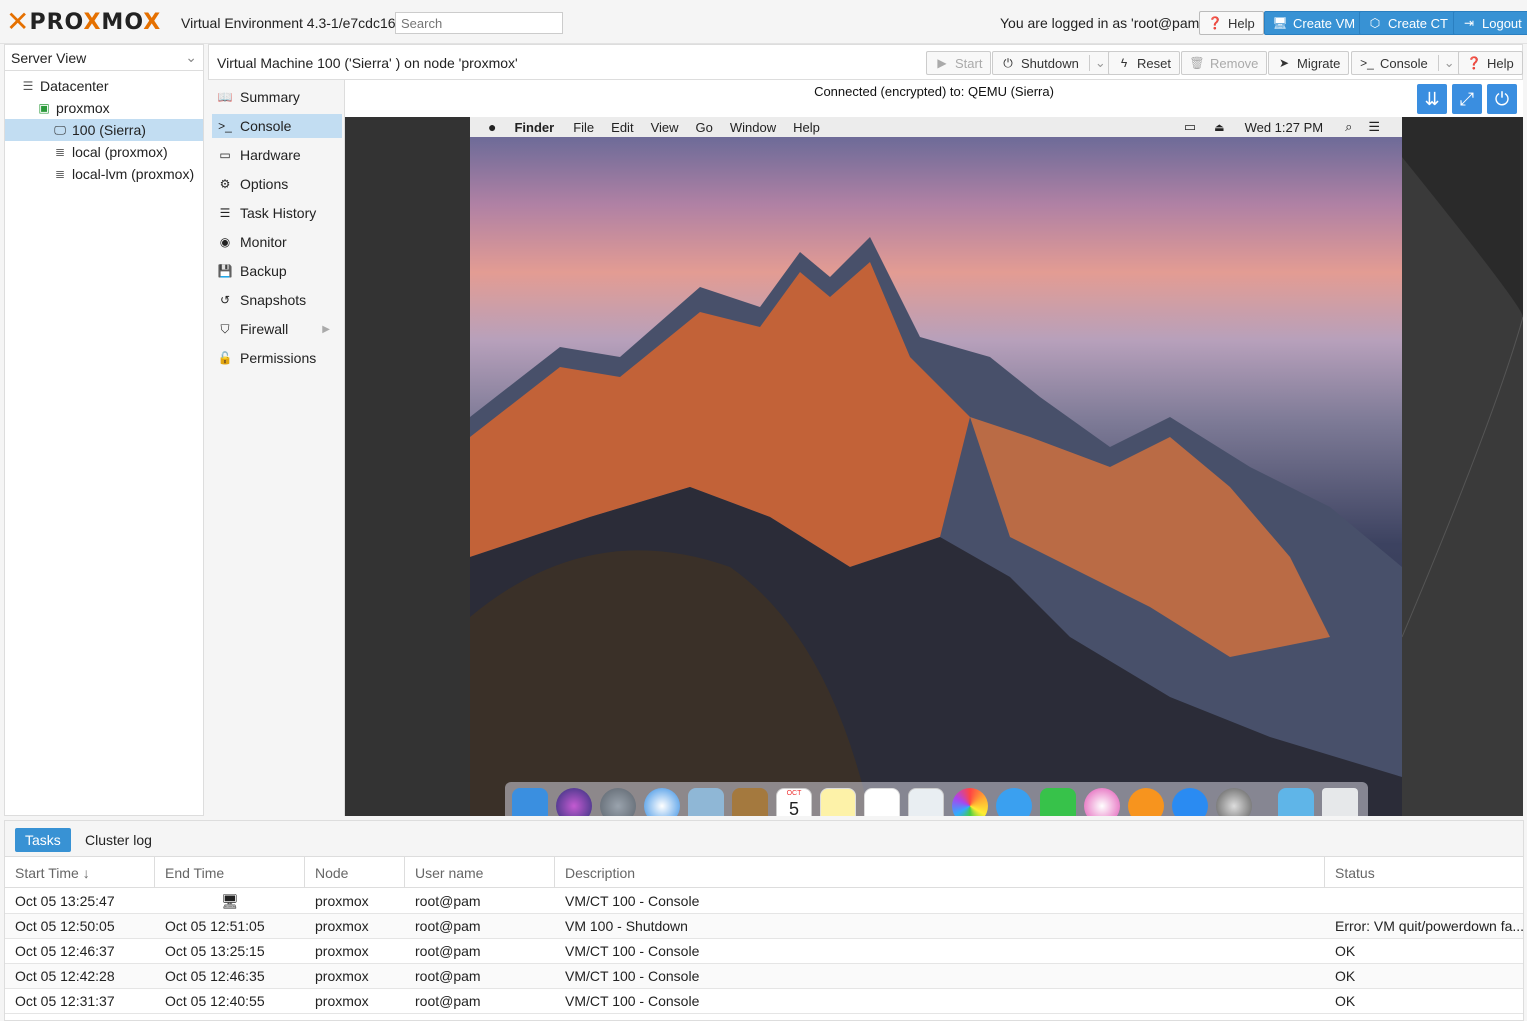 The height and width of the screenshot is (1021, 1527). Describe the element at coordinates (1314, 23) in the screenshot. I see `create-vm-button: 🖥 Create VM` at that location.